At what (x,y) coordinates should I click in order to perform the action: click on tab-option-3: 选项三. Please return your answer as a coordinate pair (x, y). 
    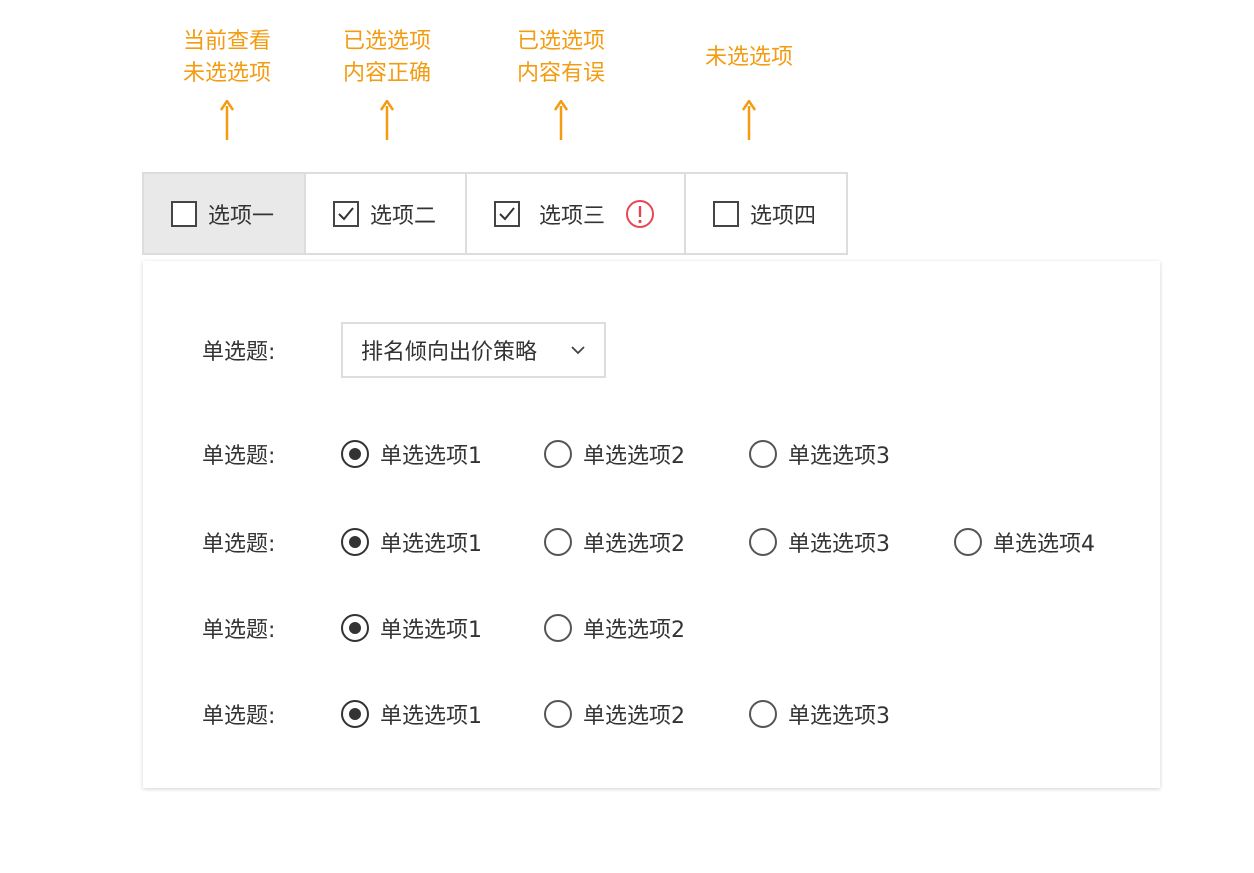
    Looking at the image, I should click on (576, 213).